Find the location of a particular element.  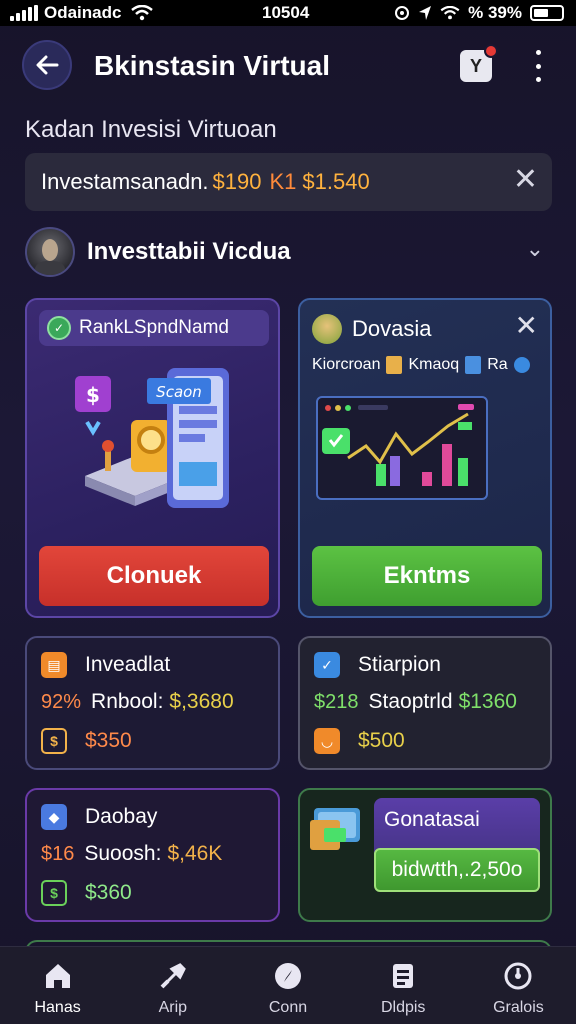

status-right: % 39% is located at coordinates (479, 13).